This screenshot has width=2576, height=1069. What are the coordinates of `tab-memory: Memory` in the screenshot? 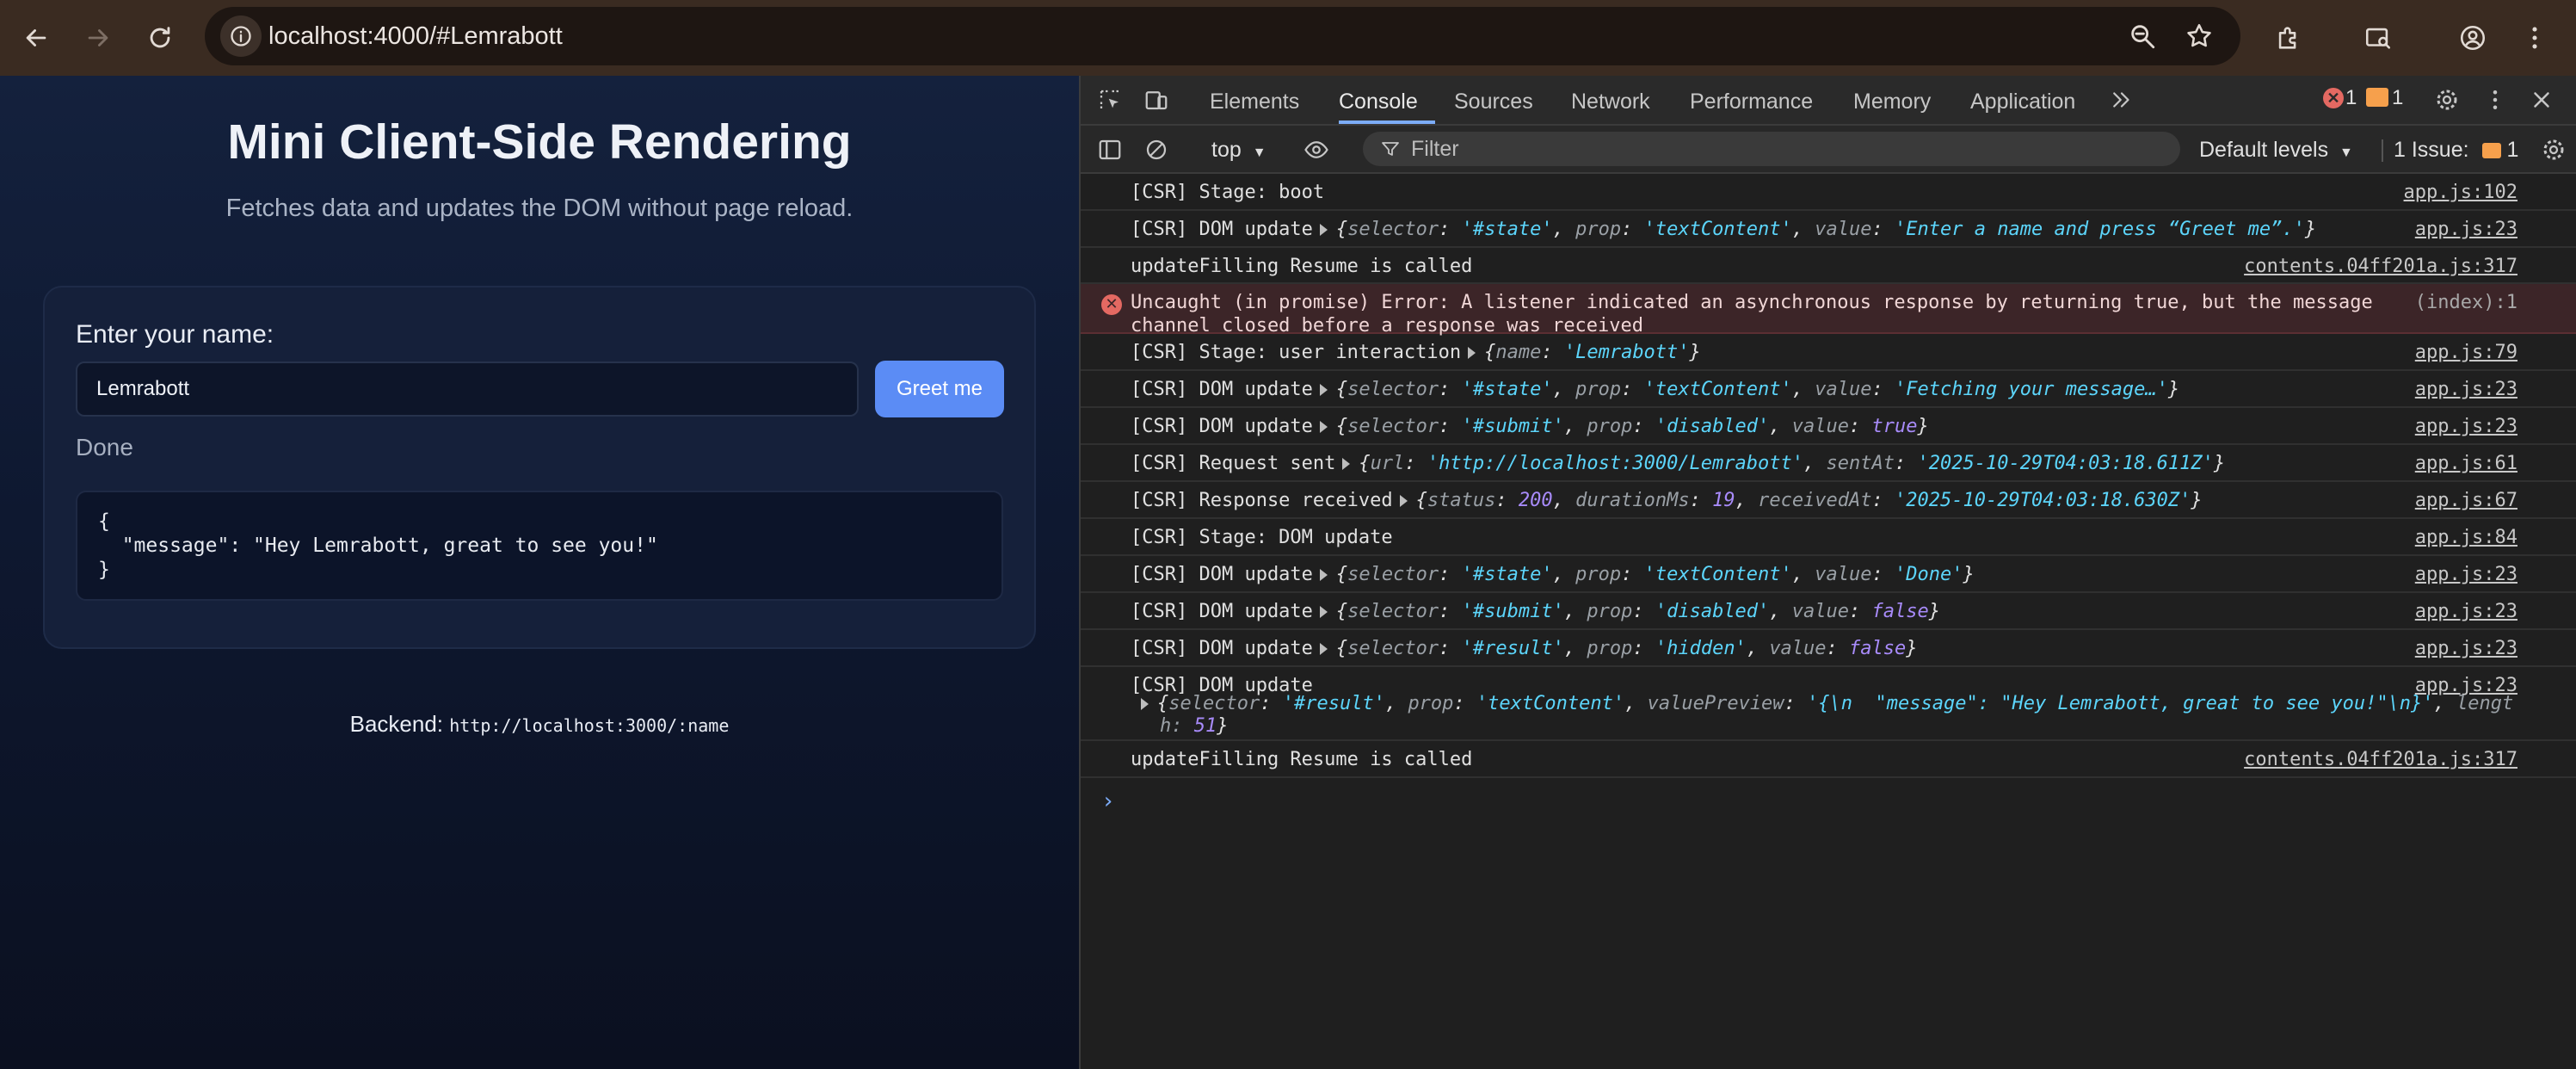 It's located at (1892, 100).